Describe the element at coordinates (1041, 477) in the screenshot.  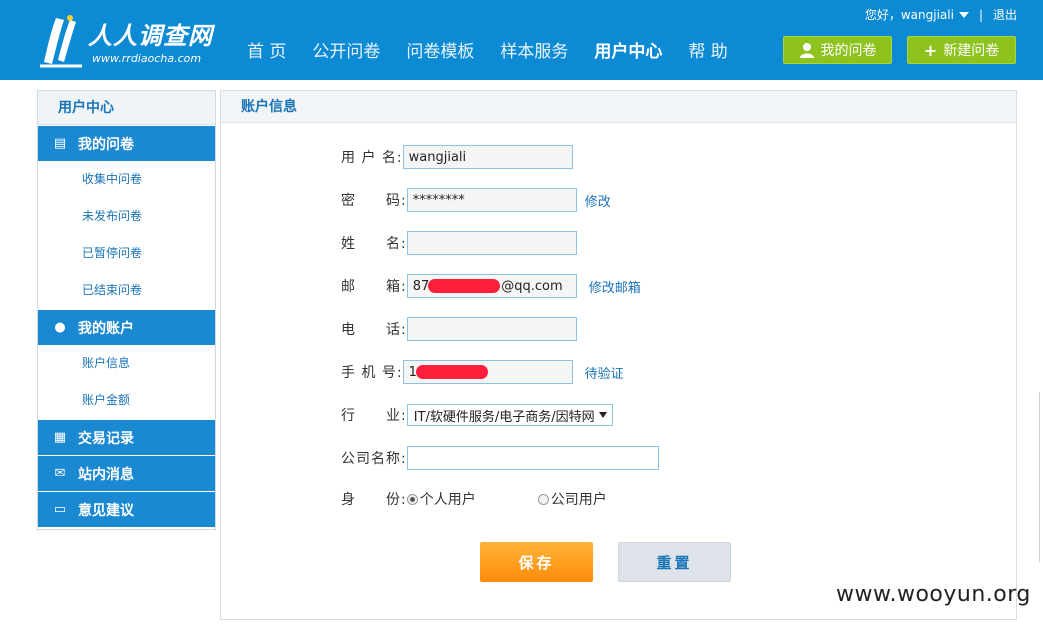
I see `page-scrollbar` at that location.